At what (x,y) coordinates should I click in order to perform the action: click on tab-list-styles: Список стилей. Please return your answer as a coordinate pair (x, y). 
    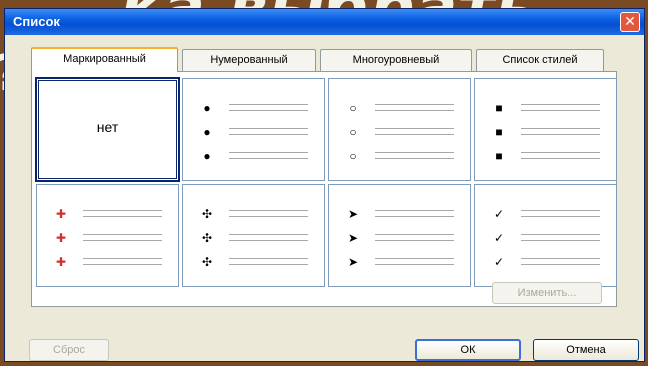
    Looking at the image, I should click on (540, 60).